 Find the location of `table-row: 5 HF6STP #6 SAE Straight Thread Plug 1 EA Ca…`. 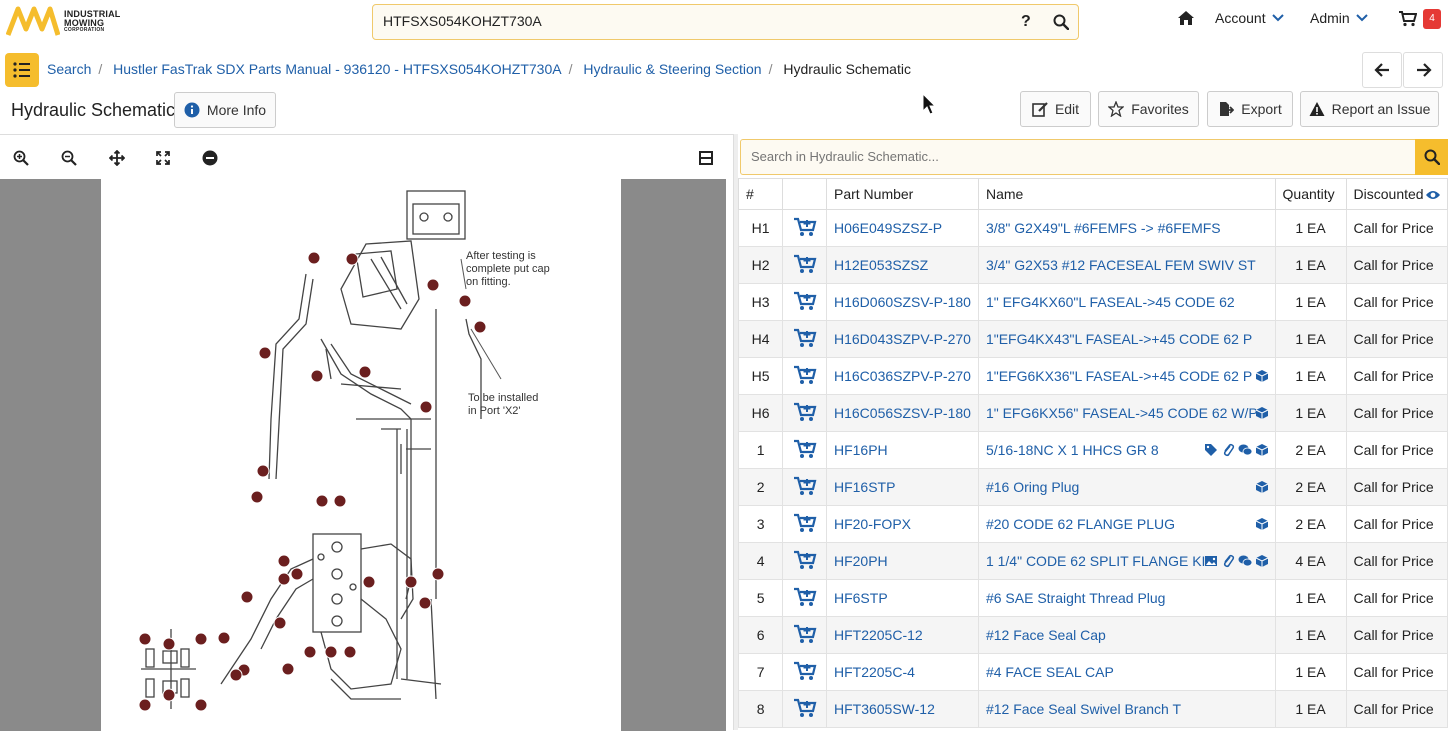

table-row: 5 HF6STP #6 SAE Straight Thread Plug 1 EA Ca… is located at coordinates (1092, 598).